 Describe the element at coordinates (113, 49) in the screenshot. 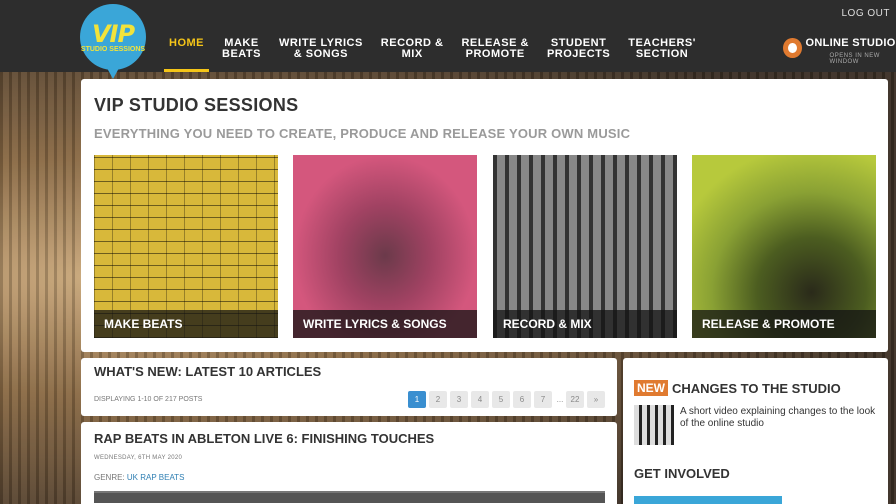

I see `logo-subtext: STUDIO SESSIONS` at that location.